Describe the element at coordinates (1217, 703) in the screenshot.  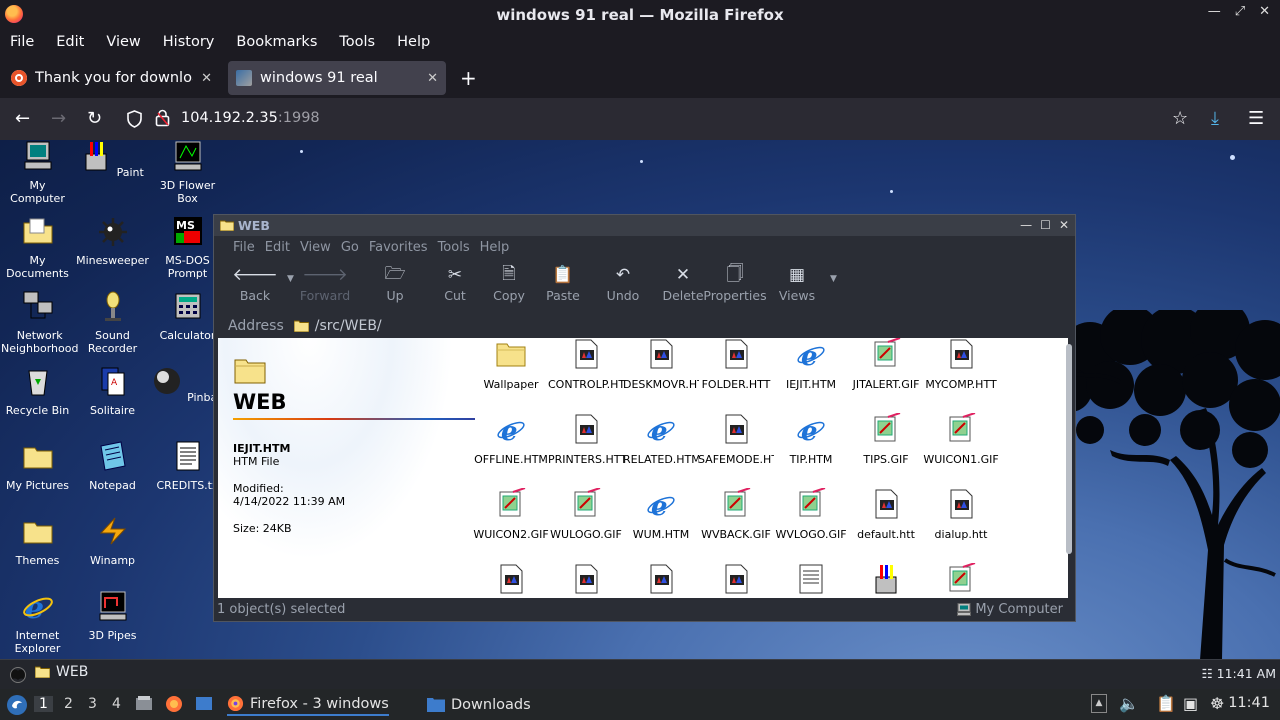
I see `network-tray-icon: ☸` at that location.